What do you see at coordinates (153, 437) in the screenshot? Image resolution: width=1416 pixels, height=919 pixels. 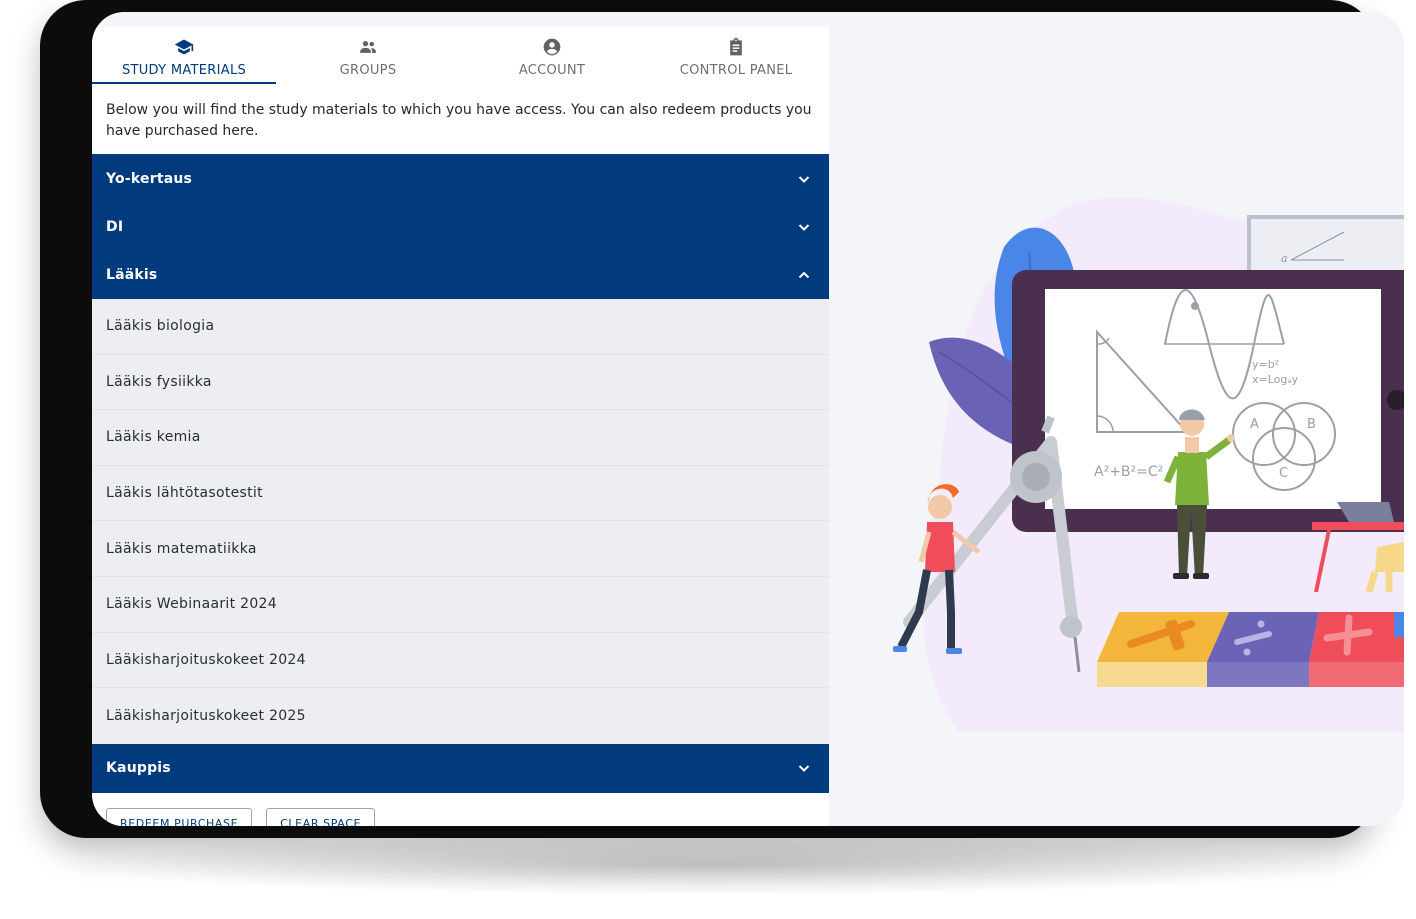 I see `list-item-label: Lääkis kemia` at bounding box center [153, 437].